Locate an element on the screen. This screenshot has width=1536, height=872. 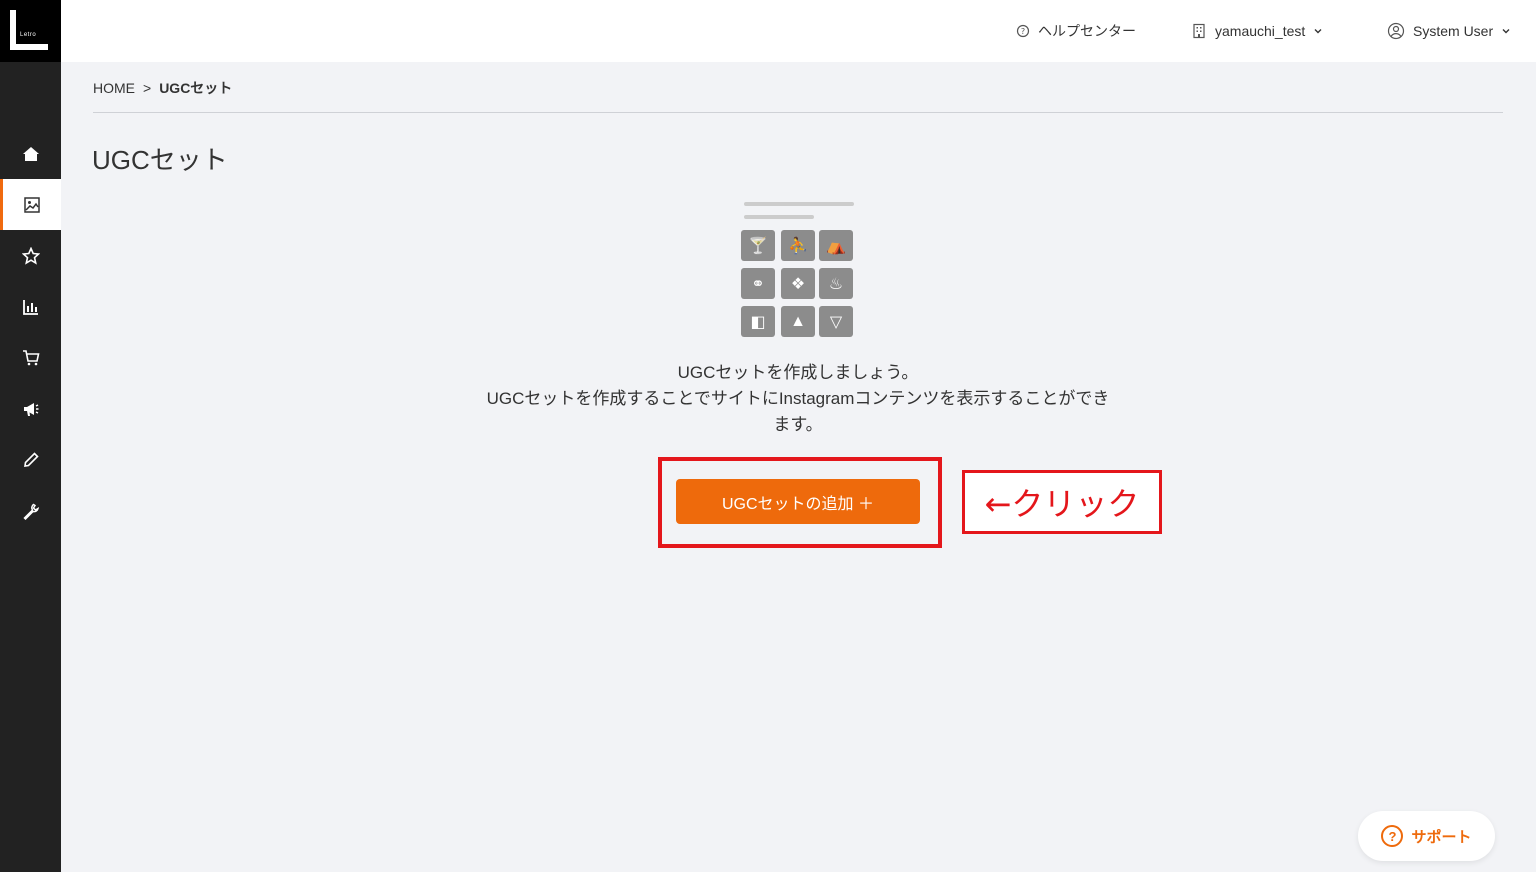
message-line-3: ます。 is located at coordinates (798, 424).